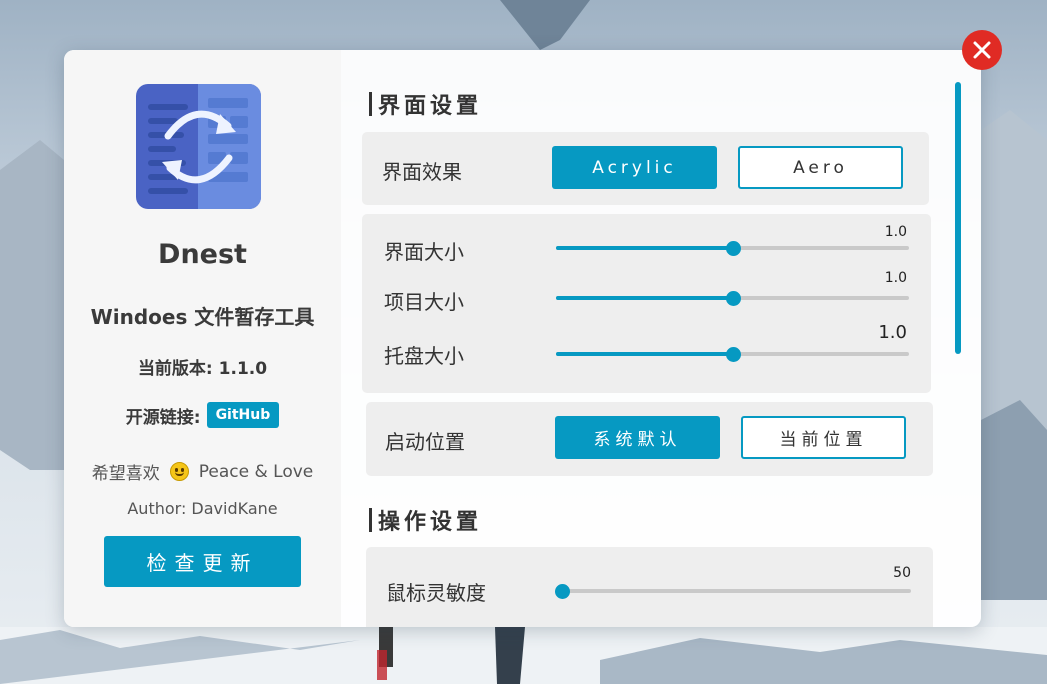 This screenshot has height=684, width=1047. Describe the element at coordinates (892, 332) in the screenshot. I see `tray-size-value: 1.0` at that location.